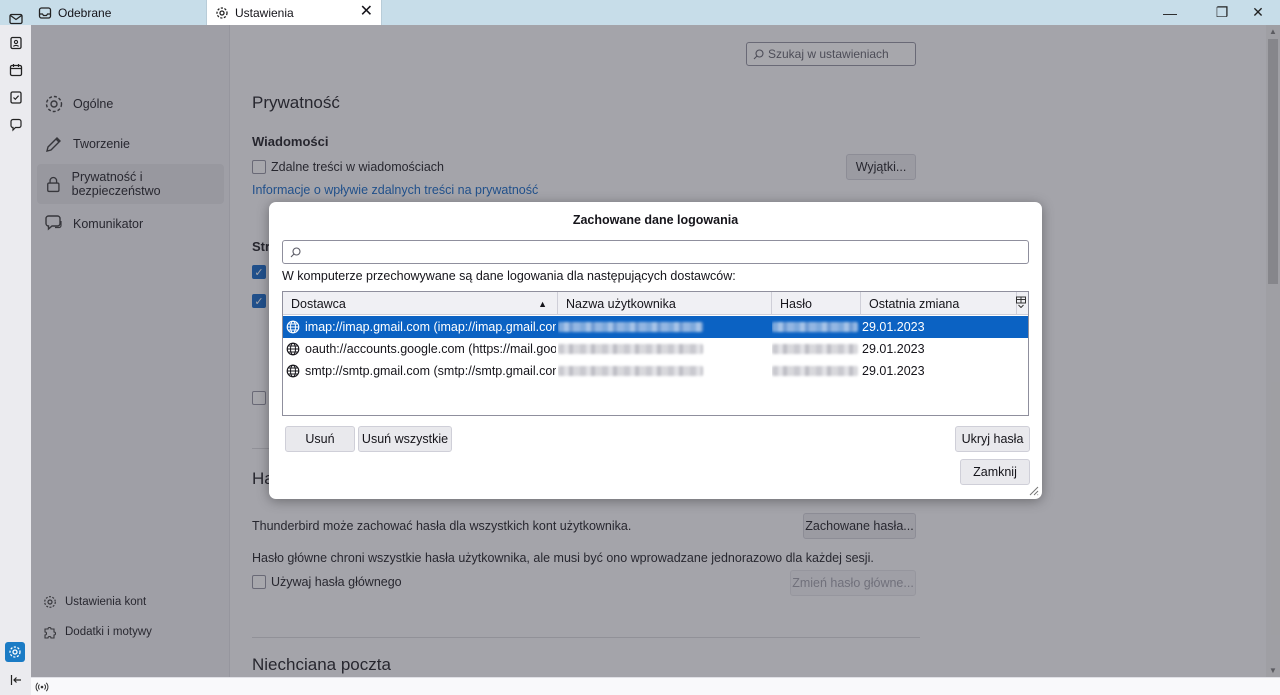  What do you see at coordinates (1021, 302) in the screenshot?
I see `column-picker-icon` at bounding box center [1021, 302].